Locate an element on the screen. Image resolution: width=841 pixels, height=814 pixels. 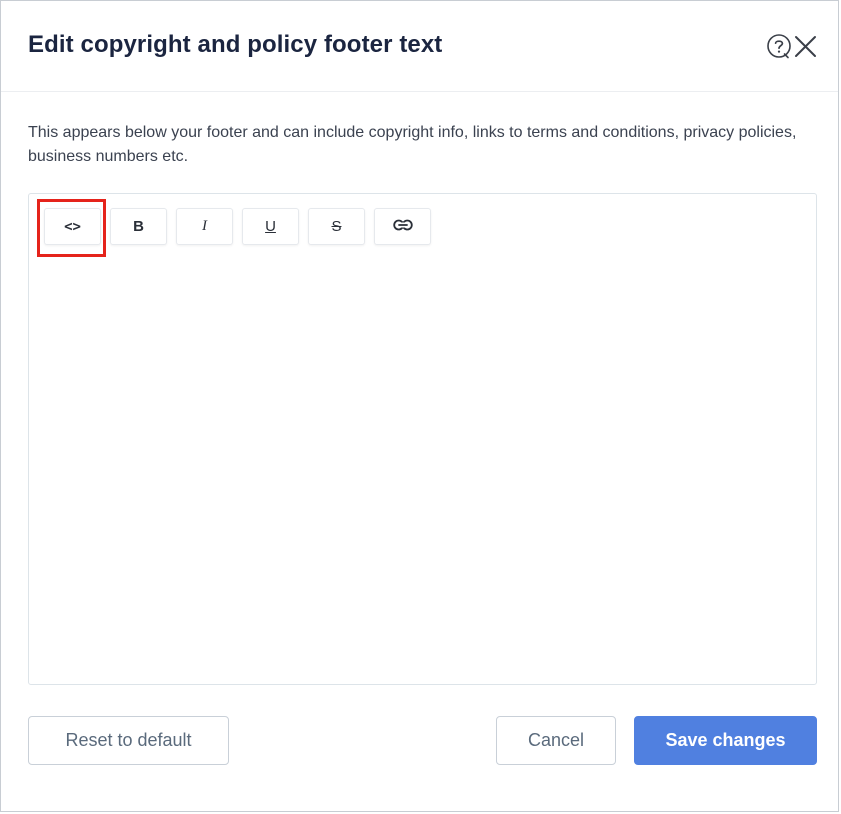
link-icon is located at coordinates (402, 226).